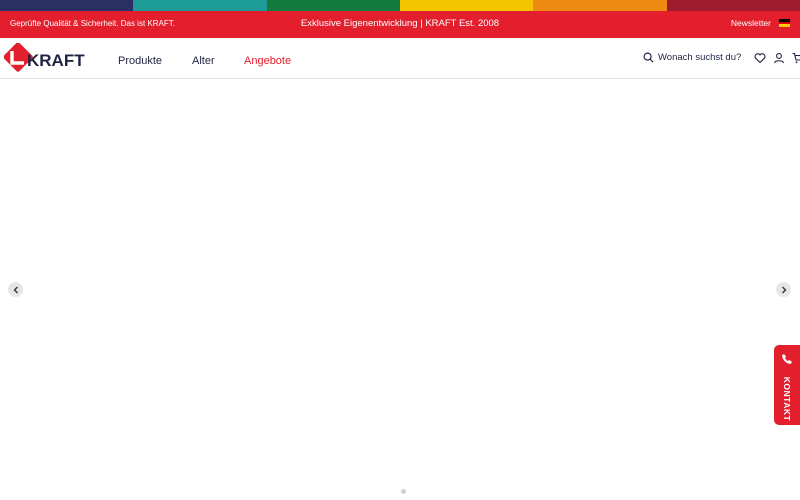 The image size is (800, 500). What do you see at coordinates (787, 399) in the screenshot?
I see `contact-label: KONTAKT` at bounding box center [787, 399].